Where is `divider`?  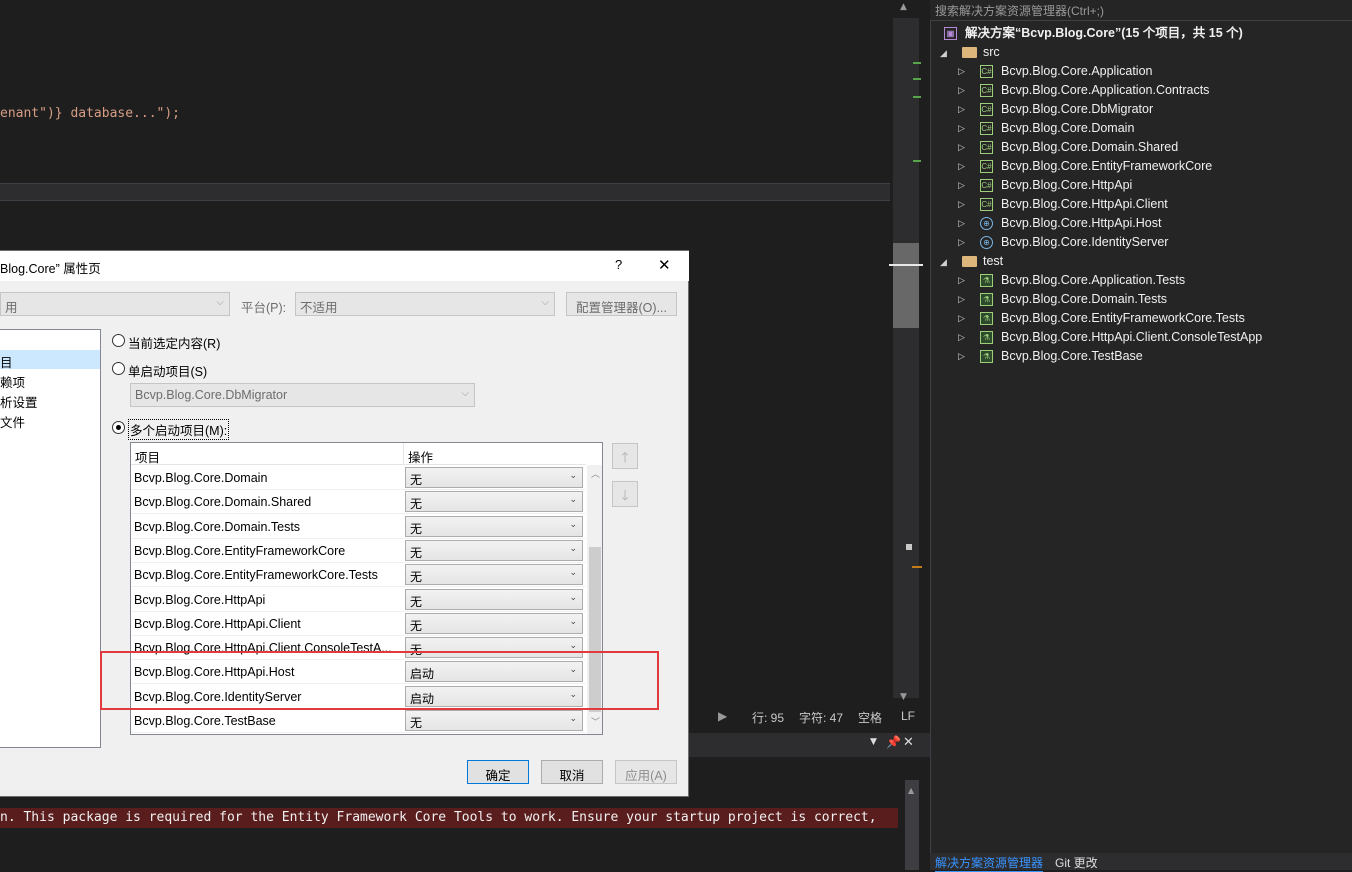 divider is located at coordinates (1141, 20).